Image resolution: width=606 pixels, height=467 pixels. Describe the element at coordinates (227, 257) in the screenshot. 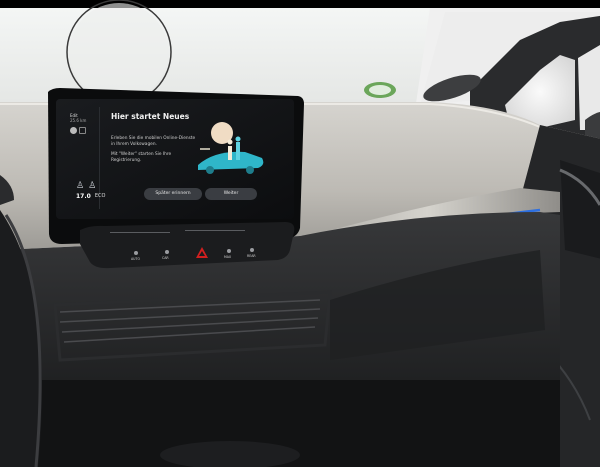

I see `climate-label-max: MAX` at that location.